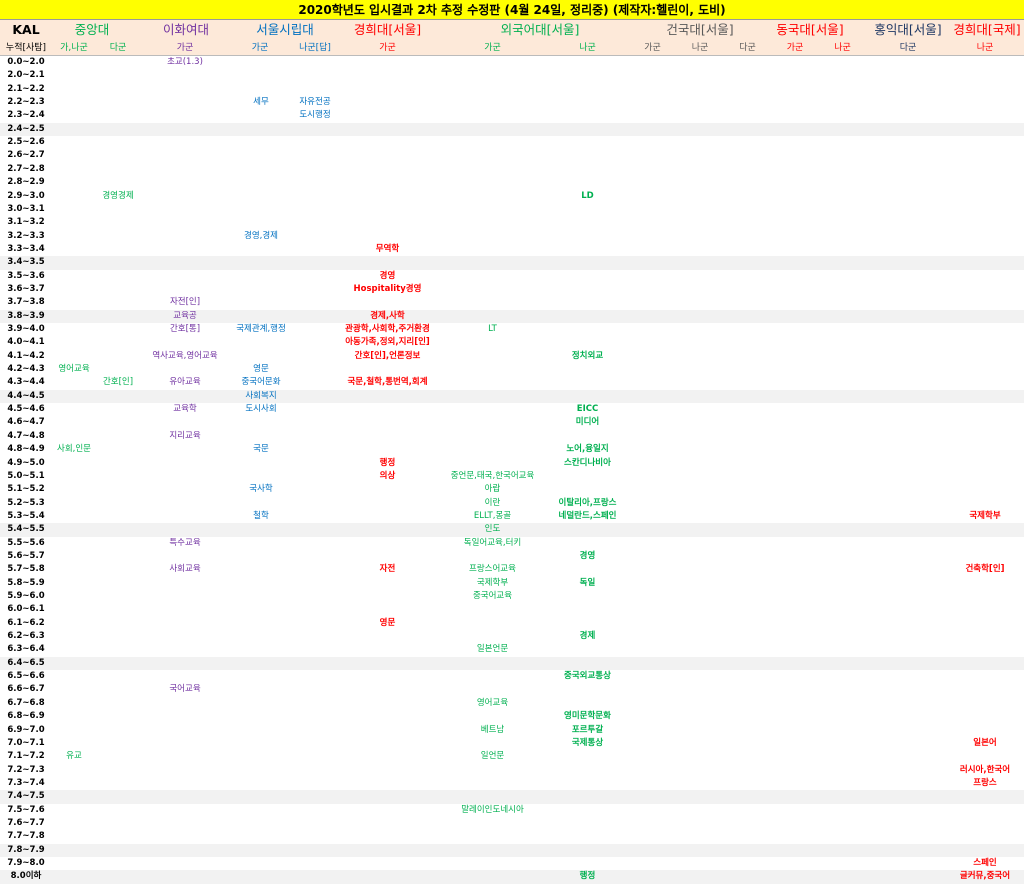  Describe the element at coordinates (387, 329) in the screenshot. I see `major-cell: 관광학,사회학,주거환경` at that location.